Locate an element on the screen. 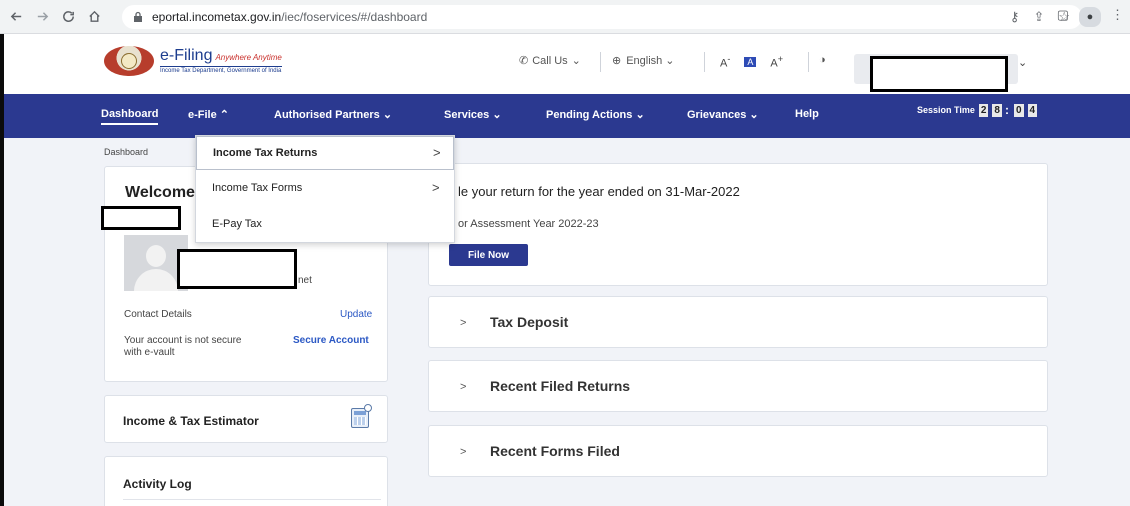  logo-title: e-Filing is located at coordinates (186, 55).